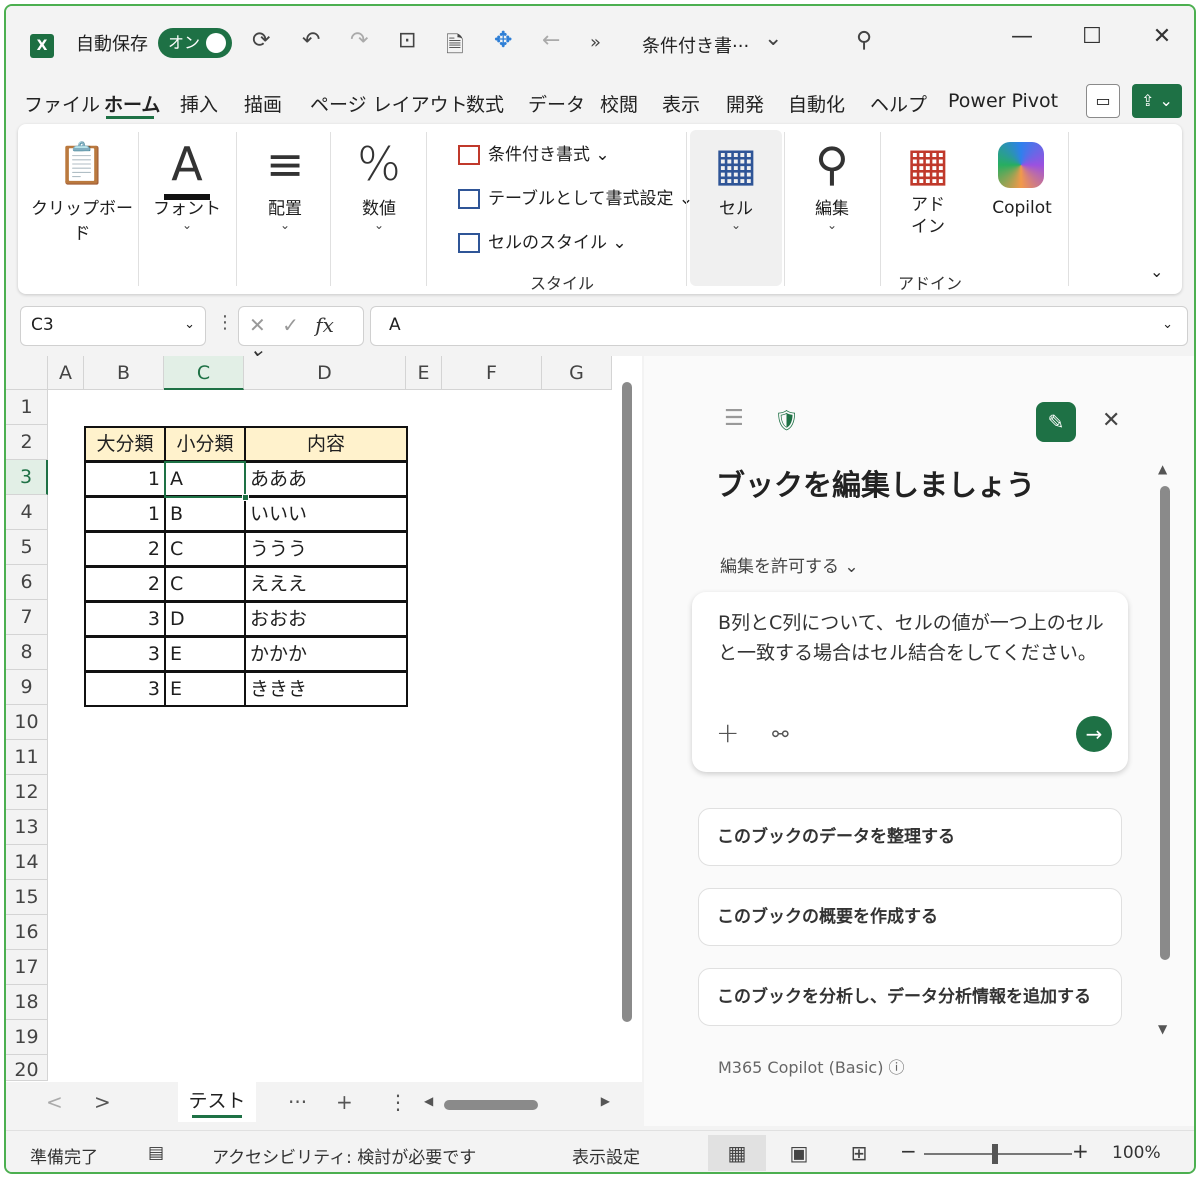 This screenshot has width=1200, height=1178. Describe the element at coordinates (82, 209) in the screenshot. I see `clipboard-group: 📋 クリップボード ⌄` at that location.